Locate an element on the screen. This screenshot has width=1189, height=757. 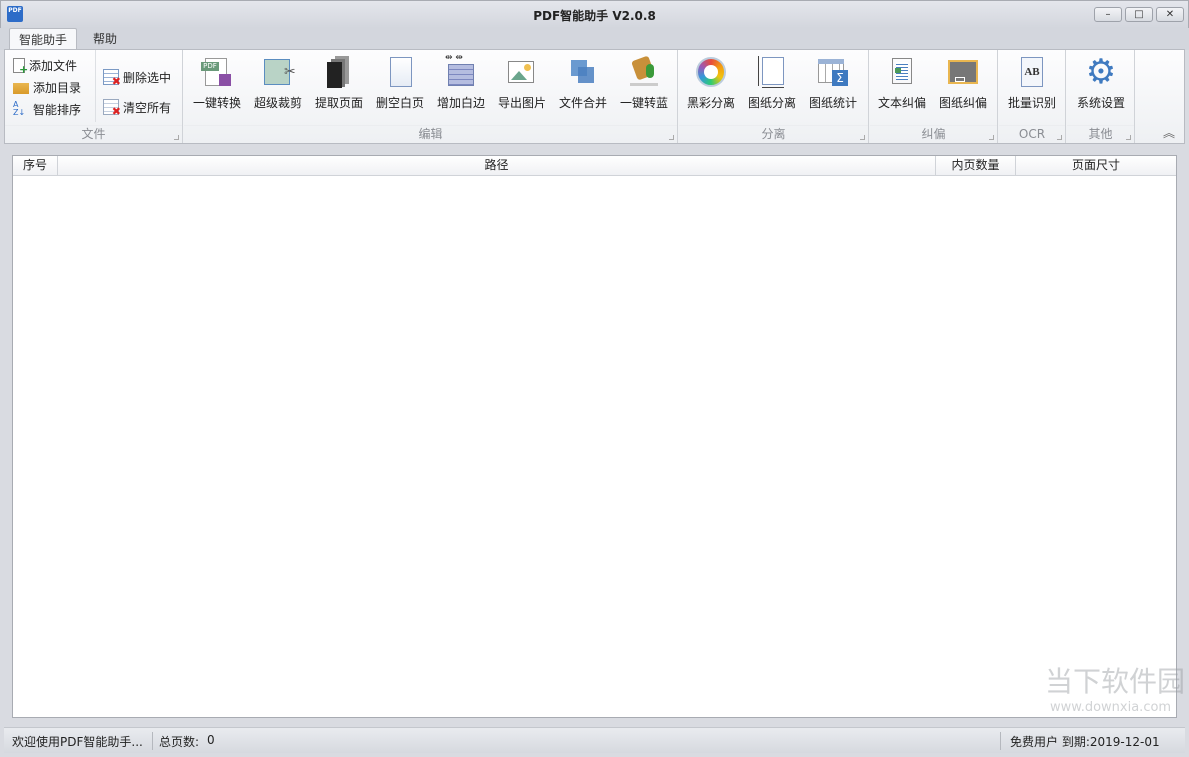
delete-selected-button: ✖ 删除选中 is located at coordinates (137, 77).